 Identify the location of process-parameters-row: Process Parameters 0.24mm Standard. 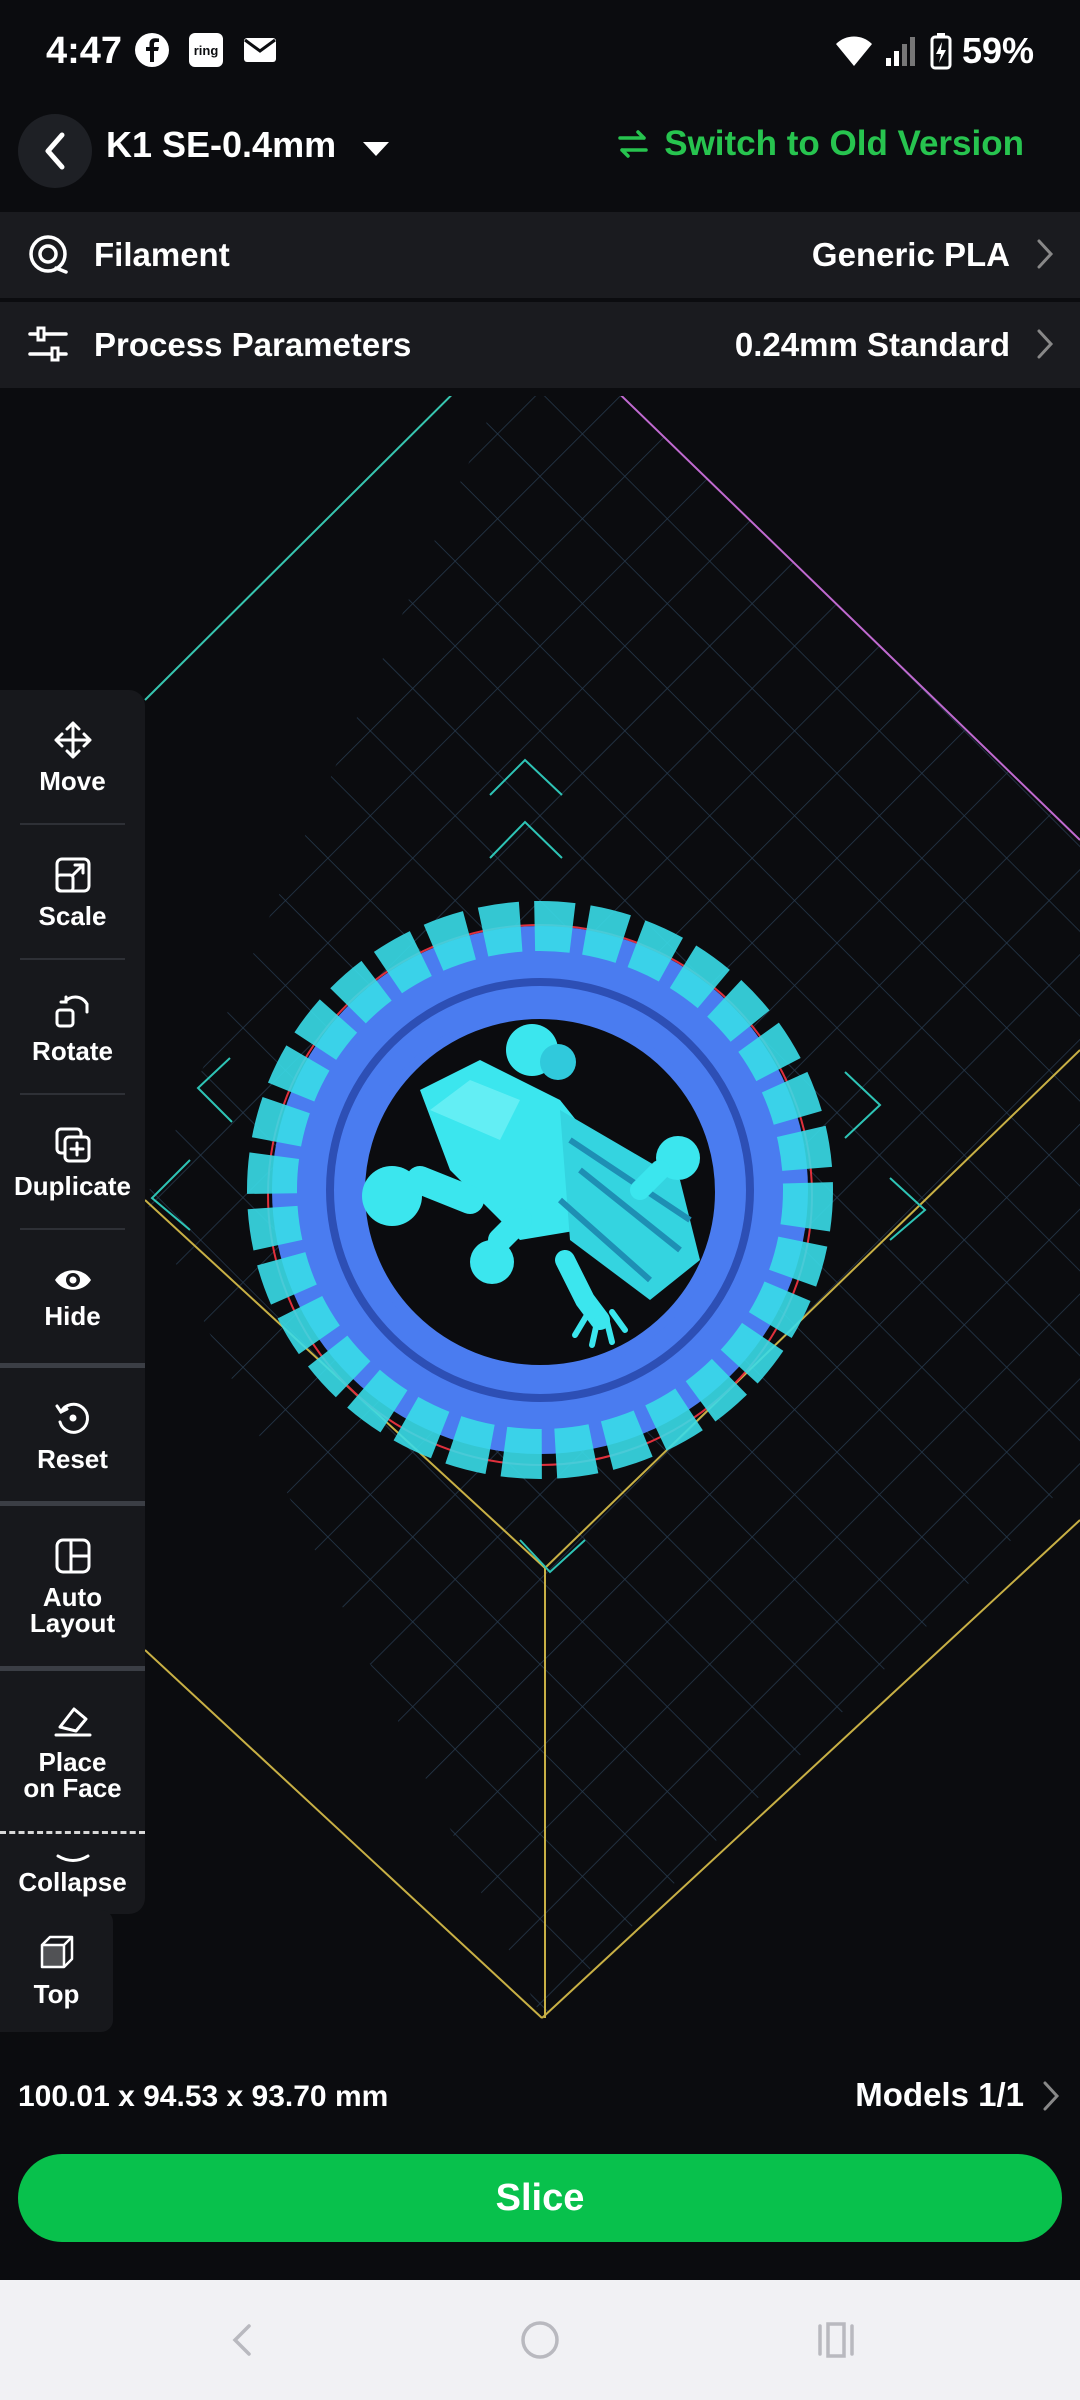
(540, 345).